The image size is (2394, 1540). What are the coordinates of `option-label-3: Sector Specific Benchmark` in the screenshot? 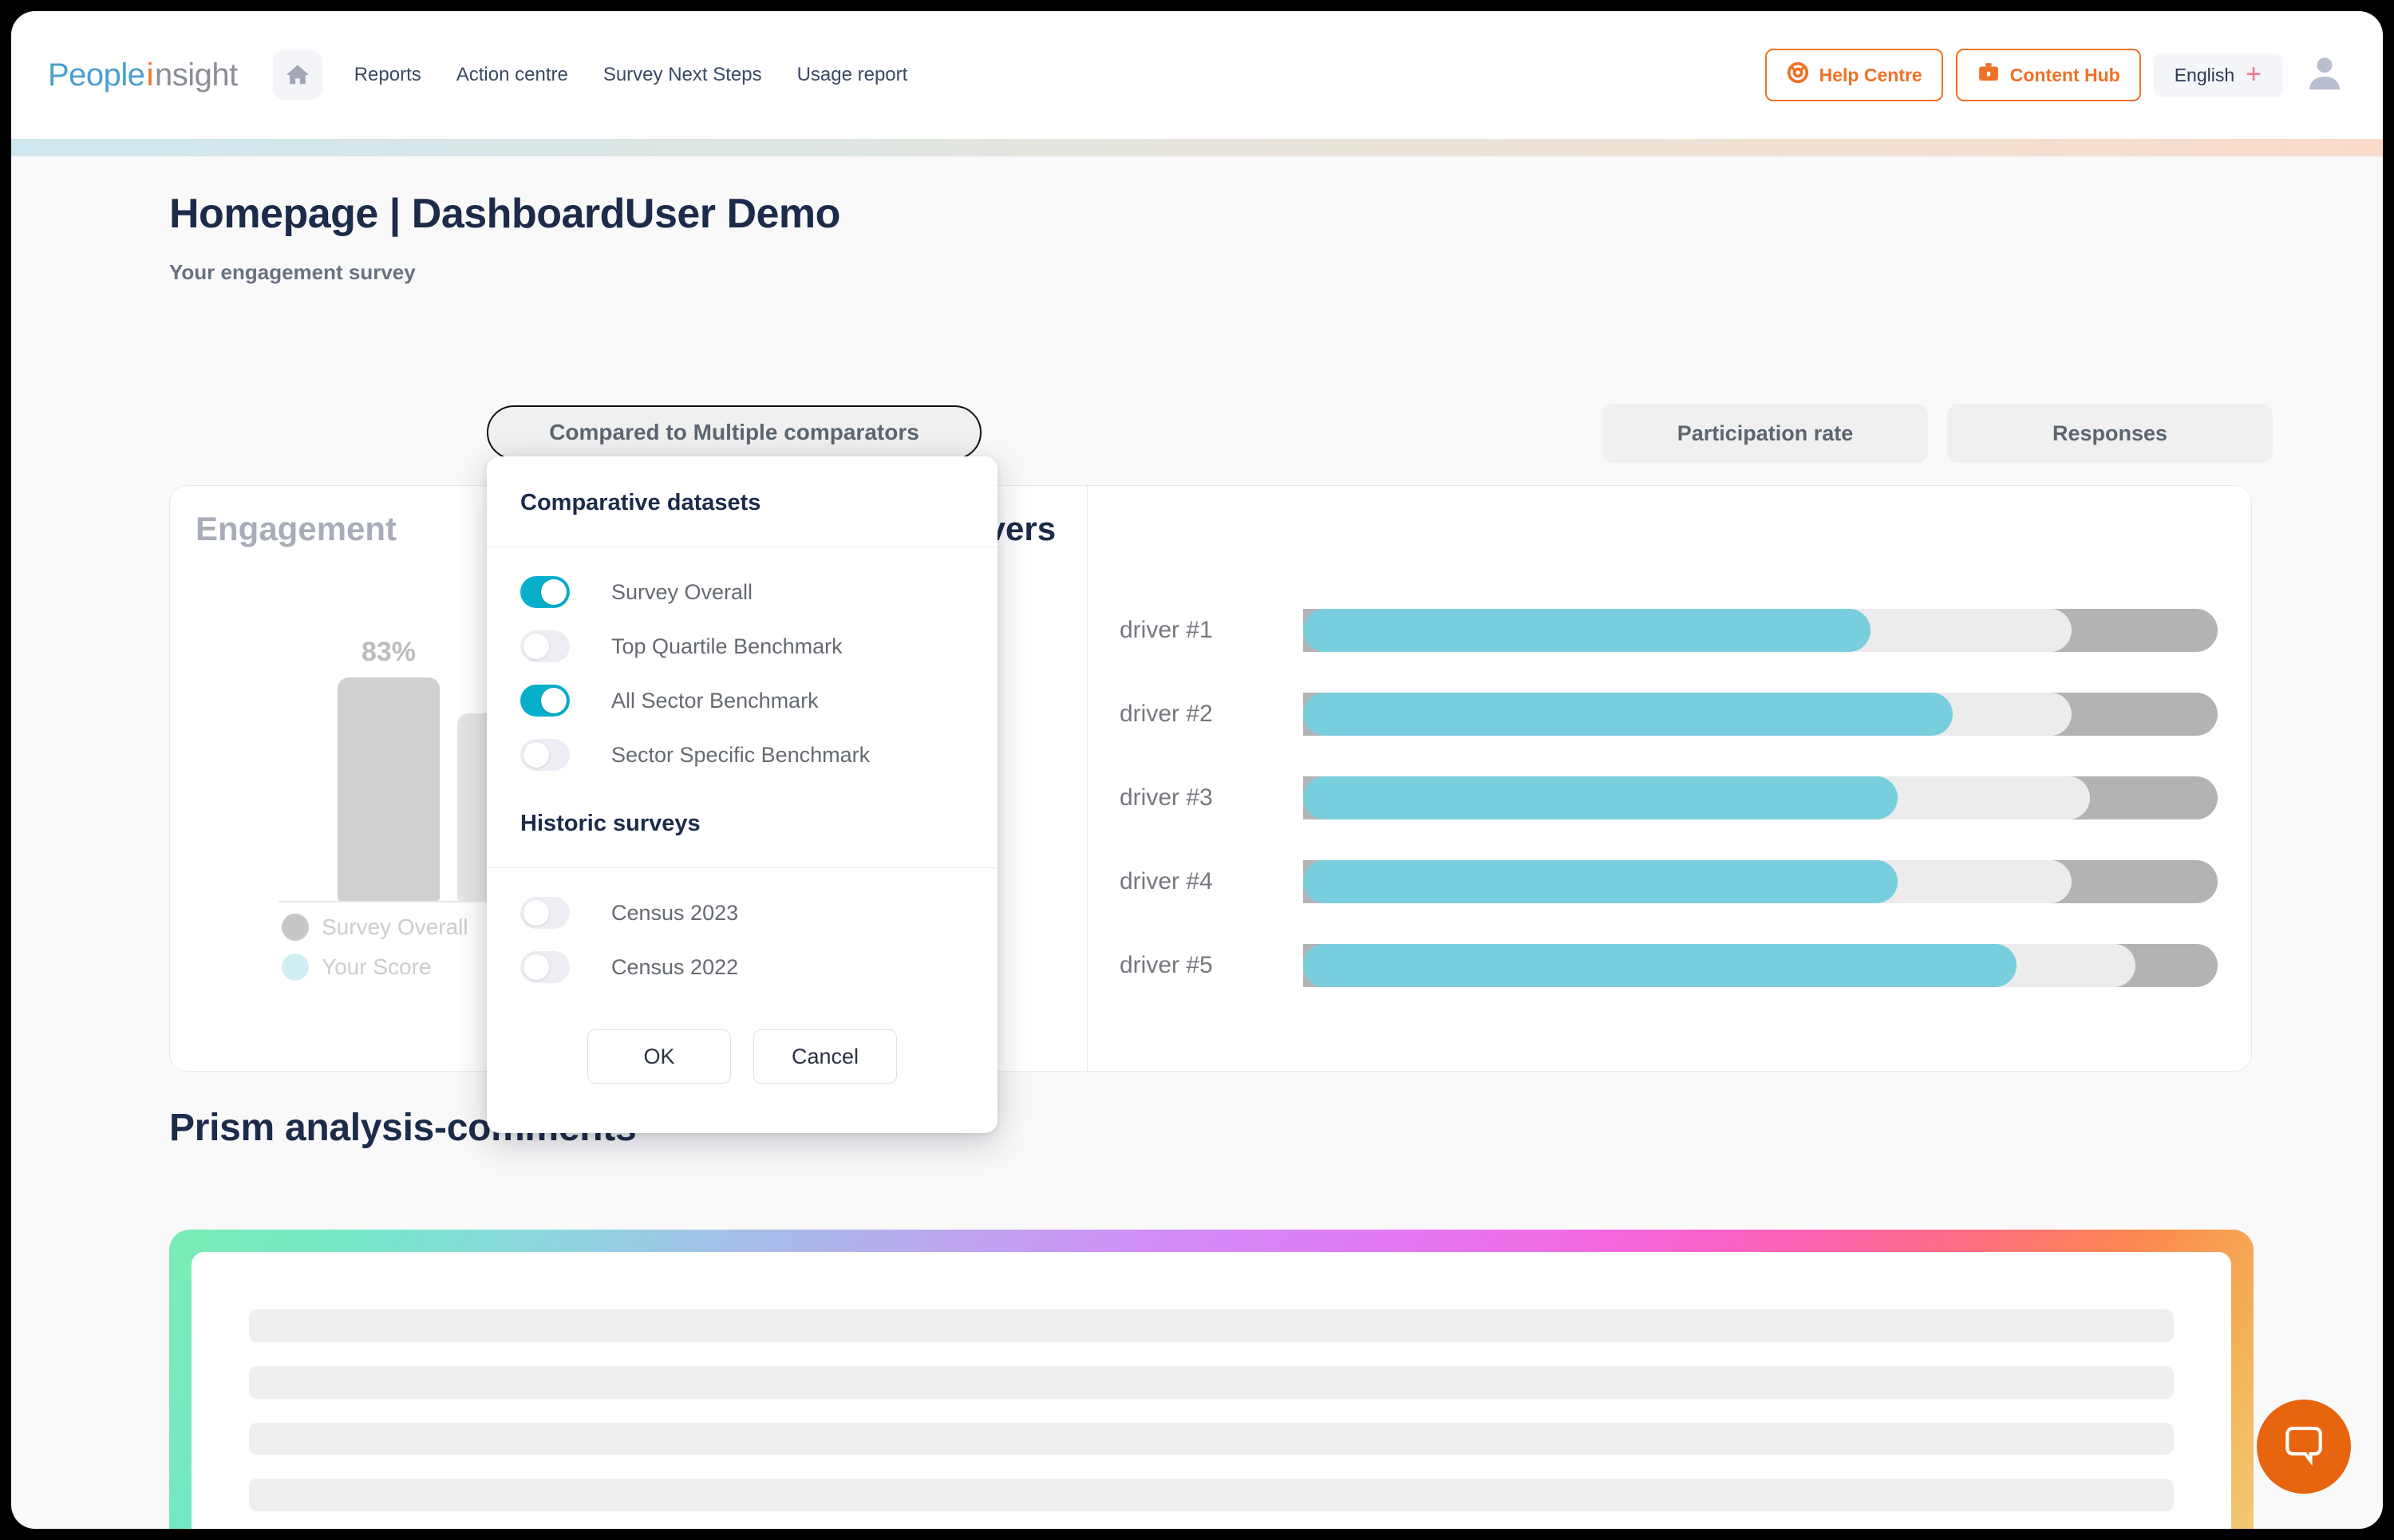 It's located at (741, 754).